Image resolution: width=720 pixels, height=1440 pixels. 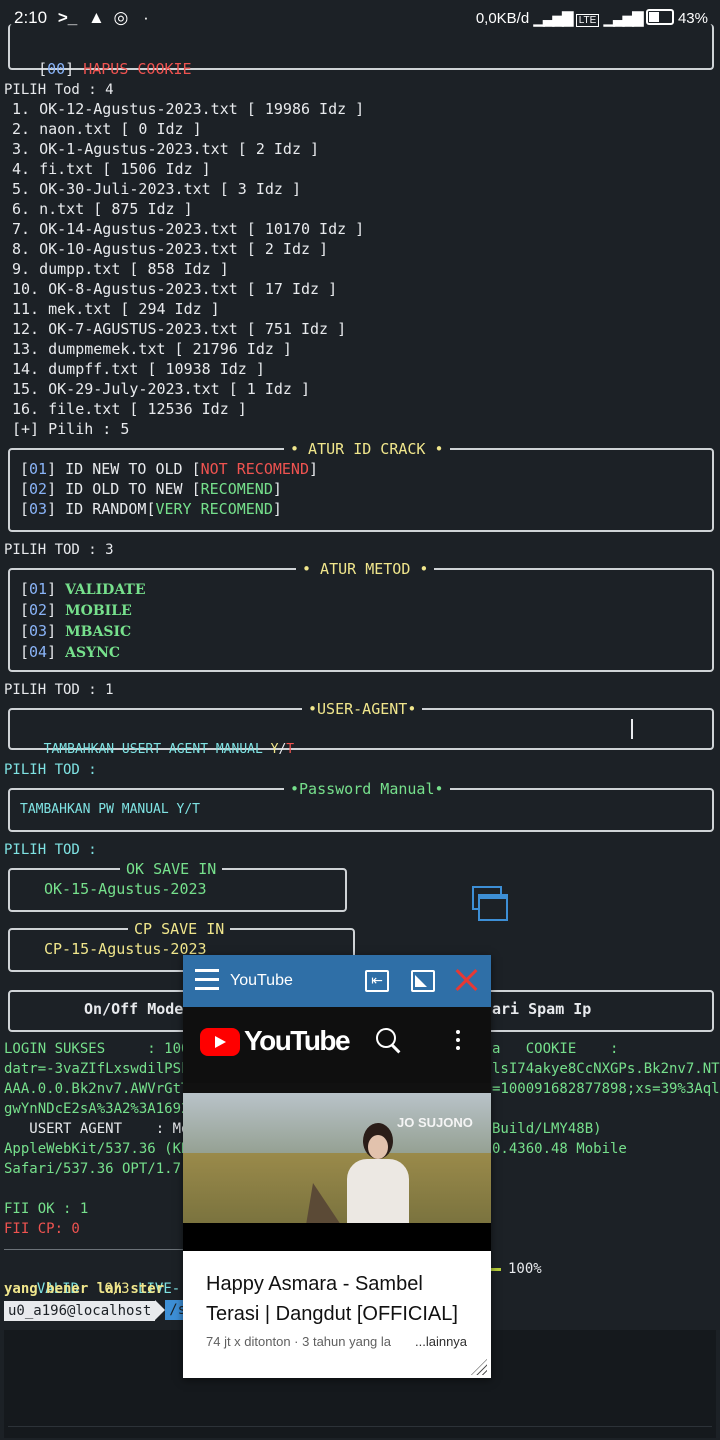 I want to click on option-label: ID NEW TO OLD, so click(x=128, y=469).